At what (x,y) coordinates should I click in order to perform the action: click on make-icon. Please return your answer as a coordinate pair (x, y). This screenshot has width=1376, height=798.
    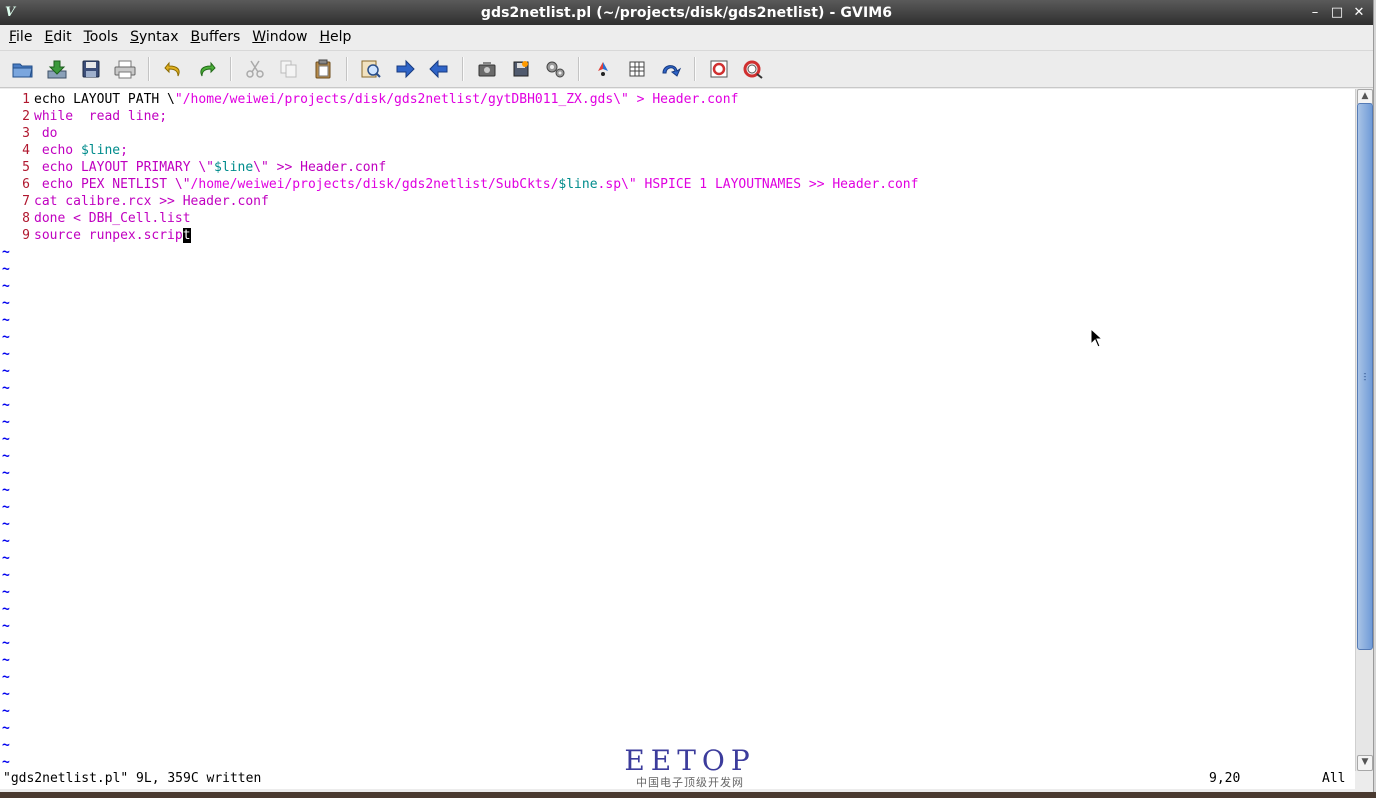
    Looking at the image, I should click on (603, 69).